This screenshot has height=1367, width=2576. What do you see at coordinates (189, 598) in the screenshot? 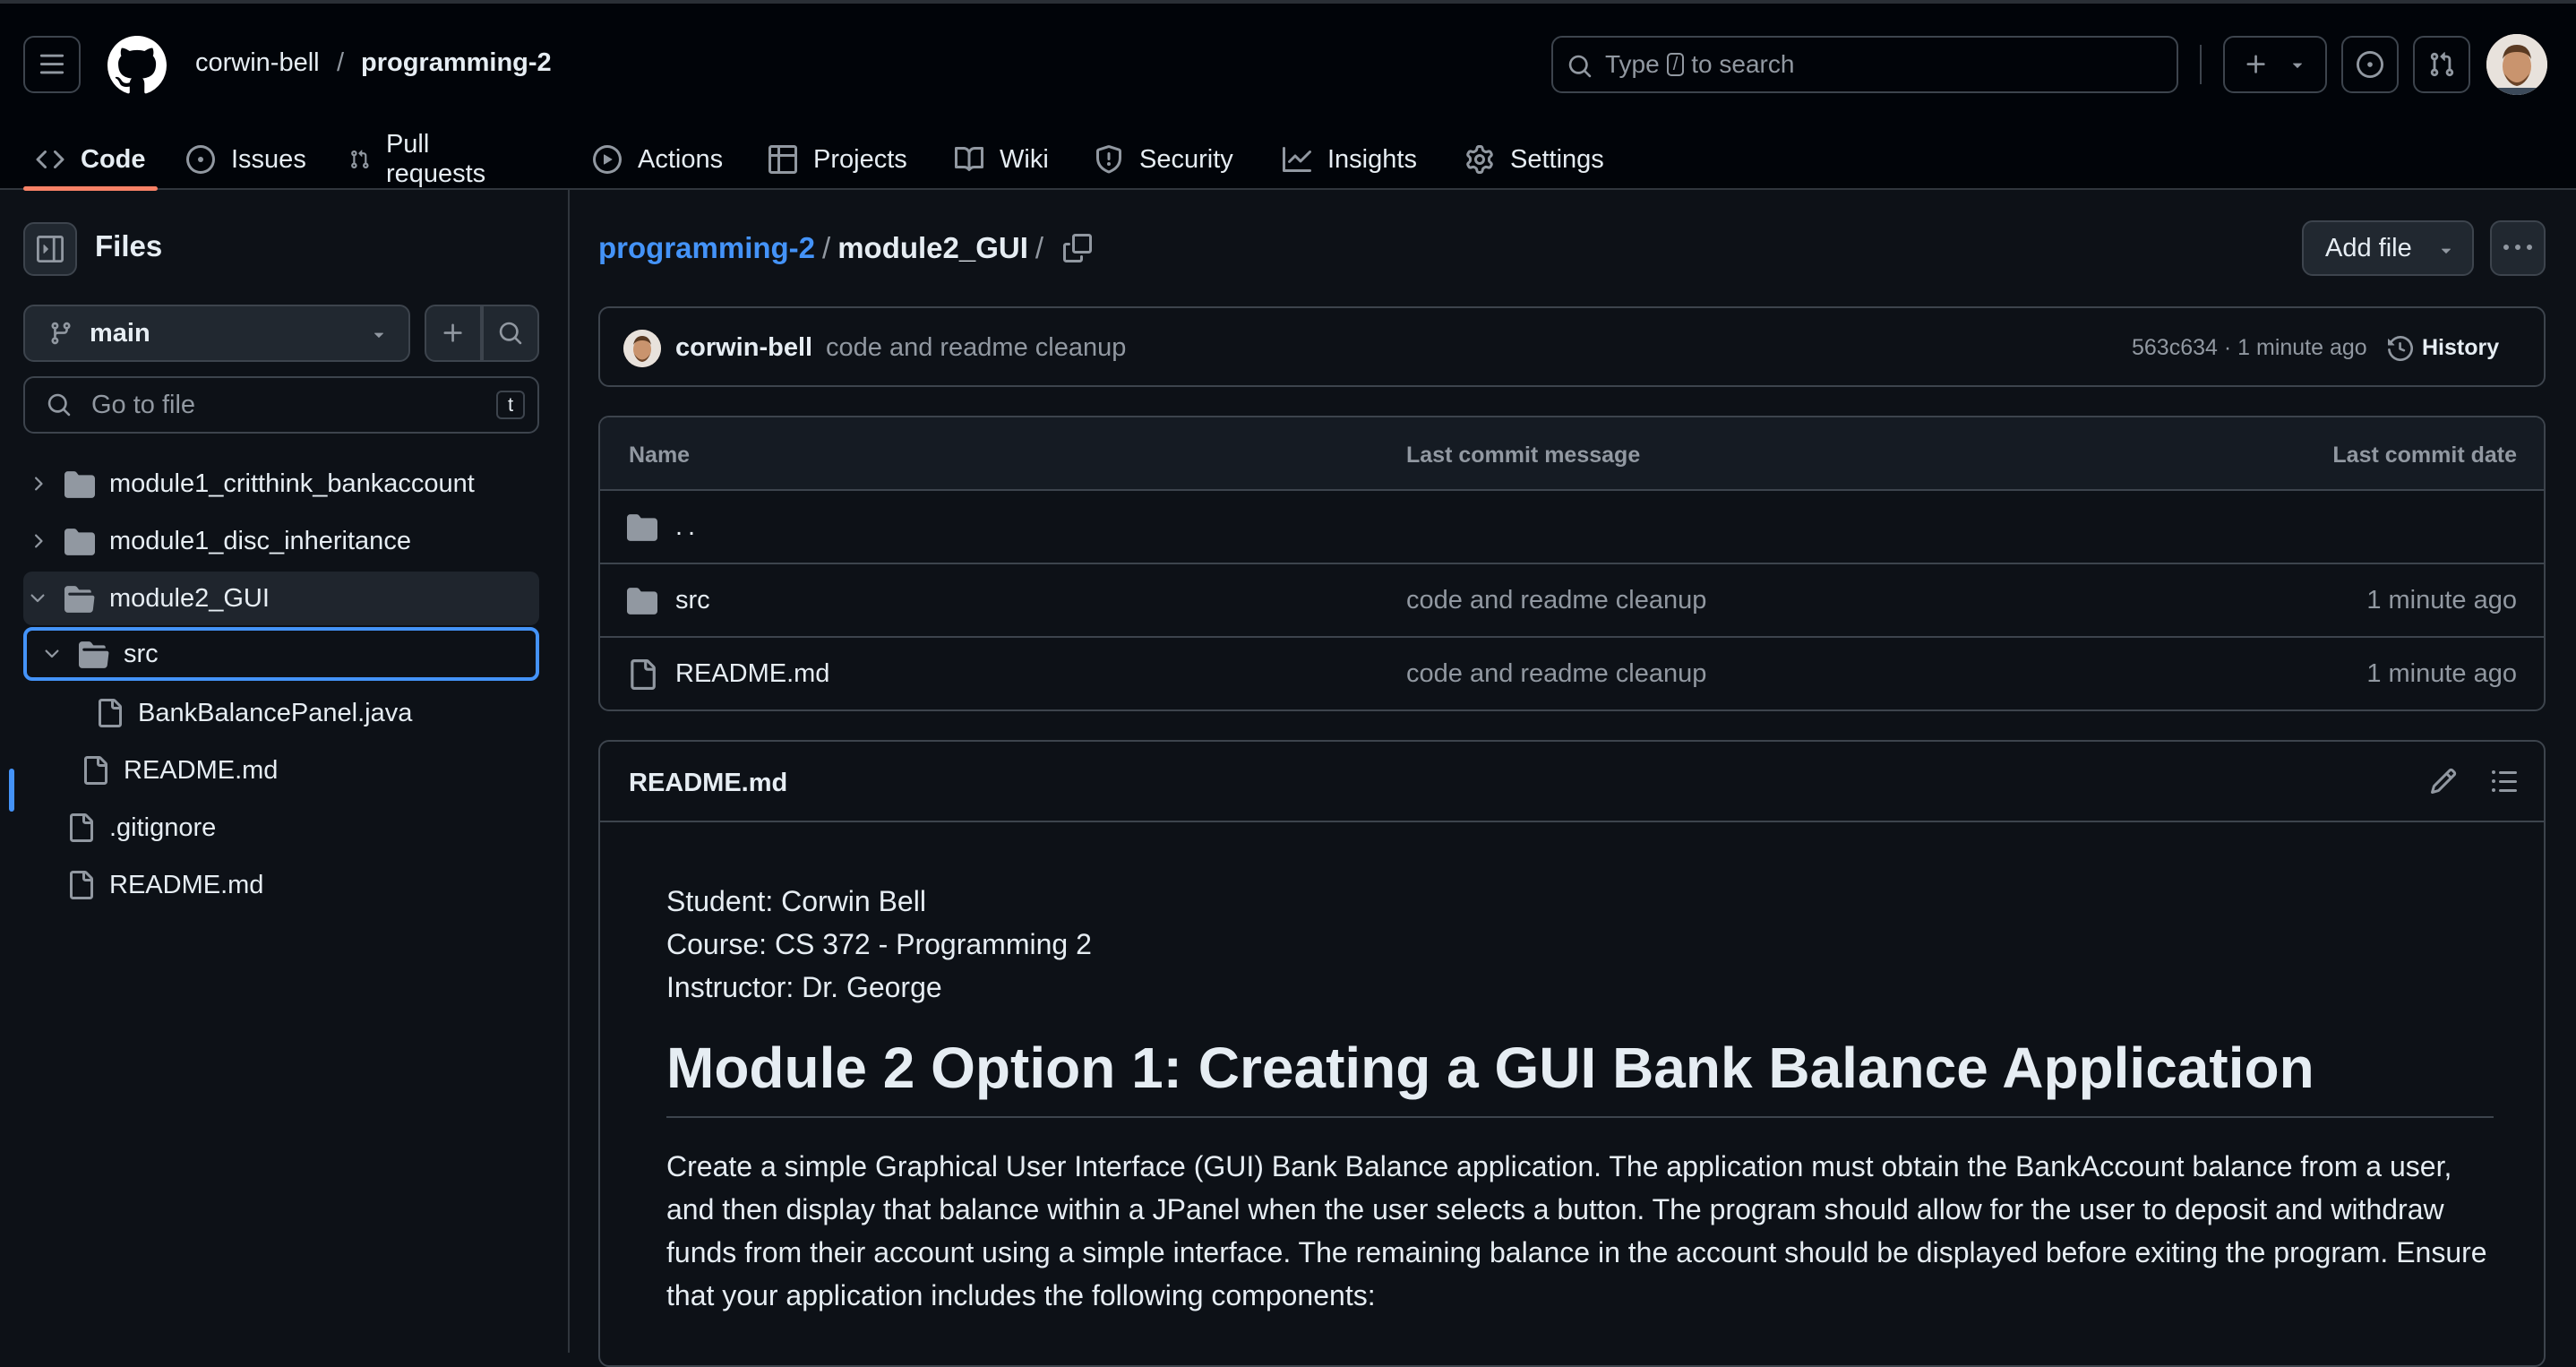
I see `tree-item-label: module2_GUI` at bounding box center [189, 598].